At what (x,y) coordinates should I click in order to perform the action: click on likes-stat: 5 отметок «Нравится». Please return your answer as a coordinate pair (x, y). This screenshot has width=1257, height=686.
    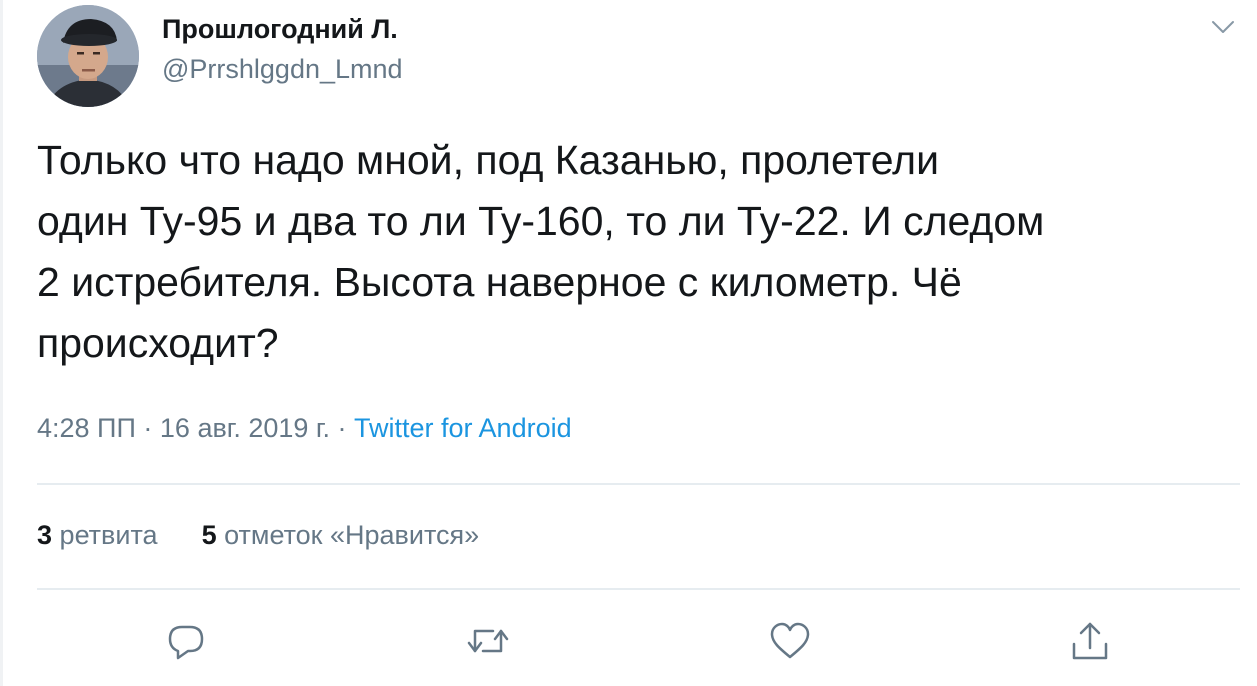
    Looking at the image, I should click on (341, 535).